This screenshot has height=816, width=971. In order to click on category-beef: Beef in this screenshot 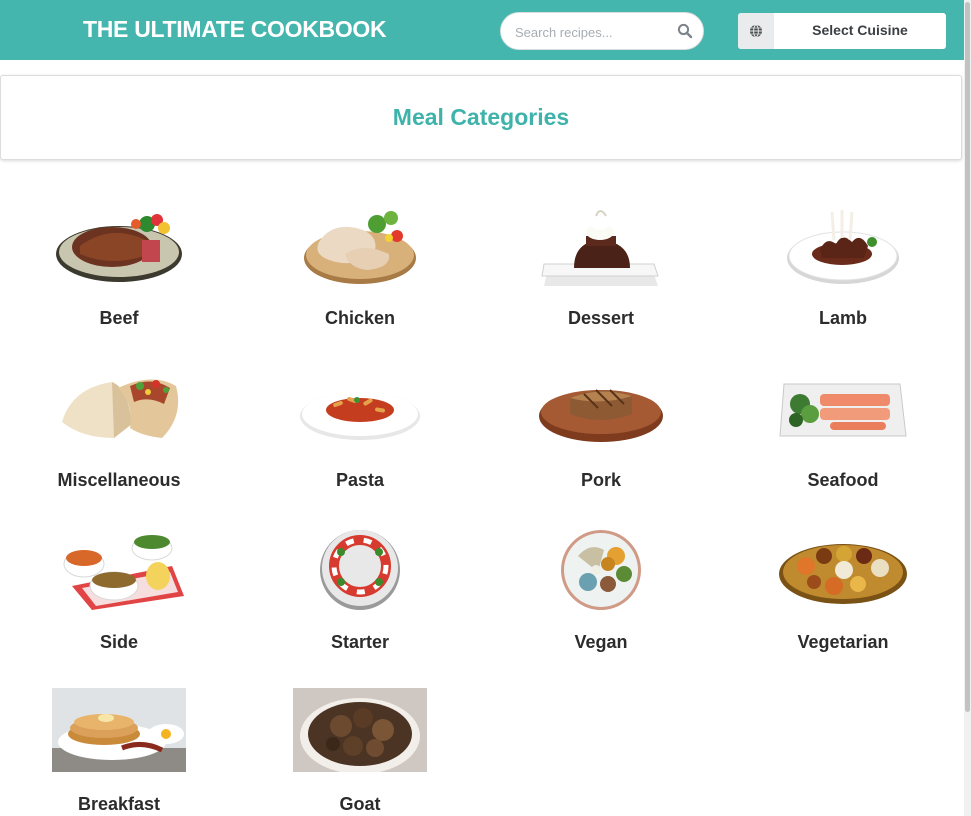, I will do `click(119, 273)`.